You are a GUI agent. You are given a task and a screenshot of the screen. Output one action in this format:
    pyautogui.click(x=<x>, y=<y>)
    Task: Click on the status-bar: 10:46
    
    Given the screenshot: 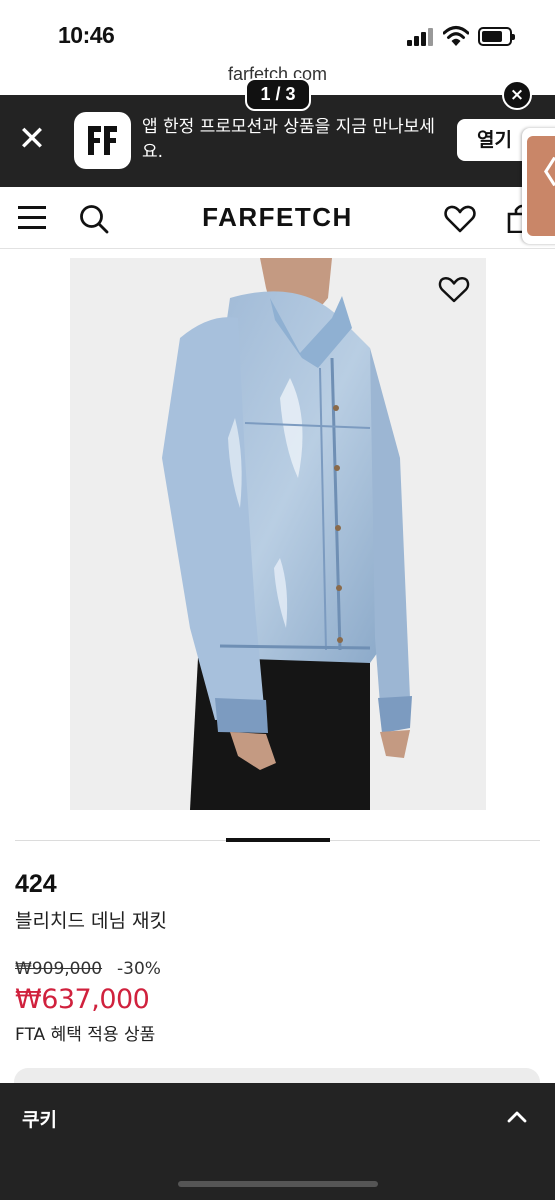 What is the action you would take?
    pyautogui.click(x=277, y=31)
    